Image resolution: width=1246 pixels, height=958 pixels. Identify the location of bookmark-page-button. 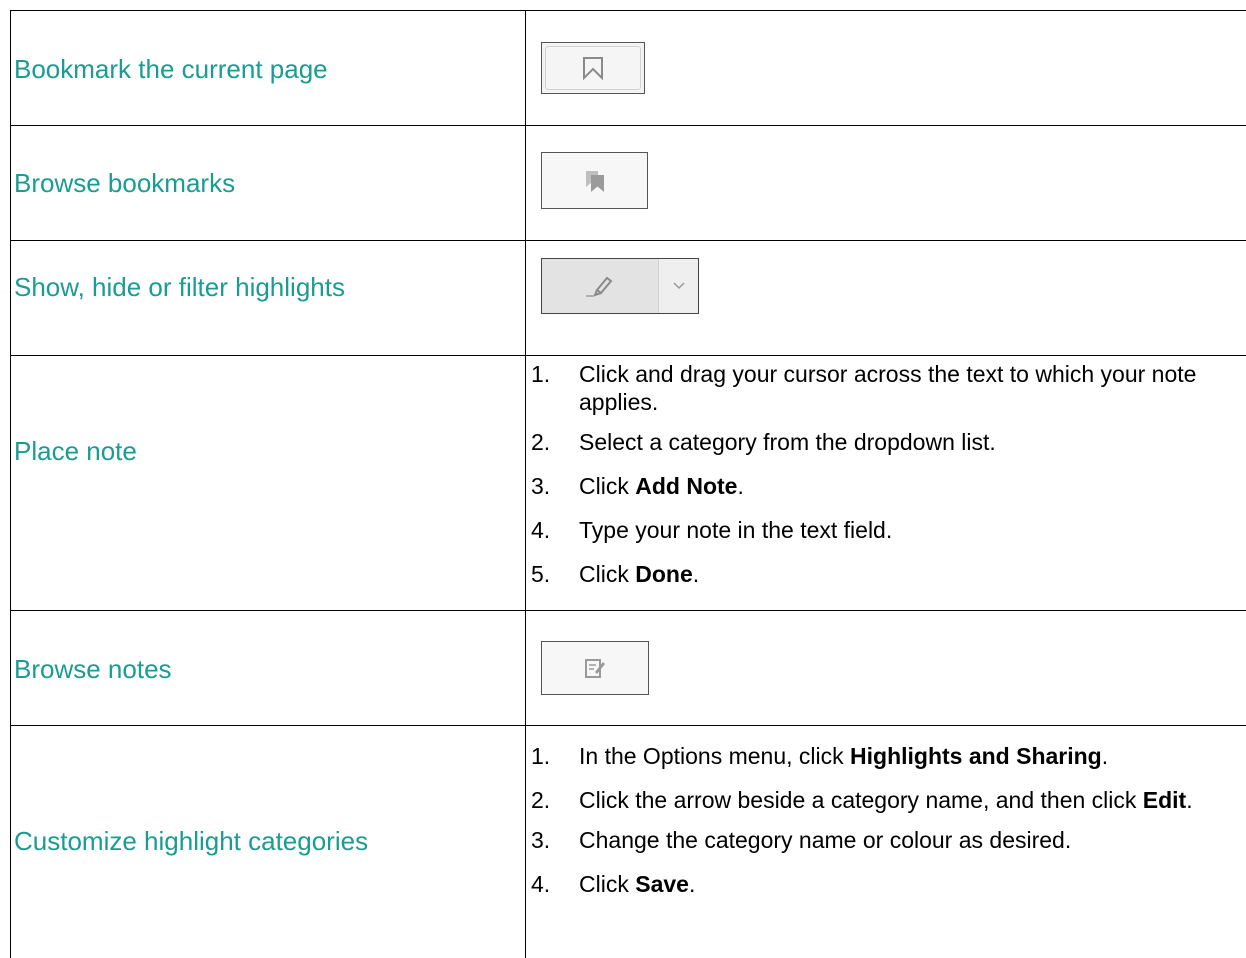
(593, 68).